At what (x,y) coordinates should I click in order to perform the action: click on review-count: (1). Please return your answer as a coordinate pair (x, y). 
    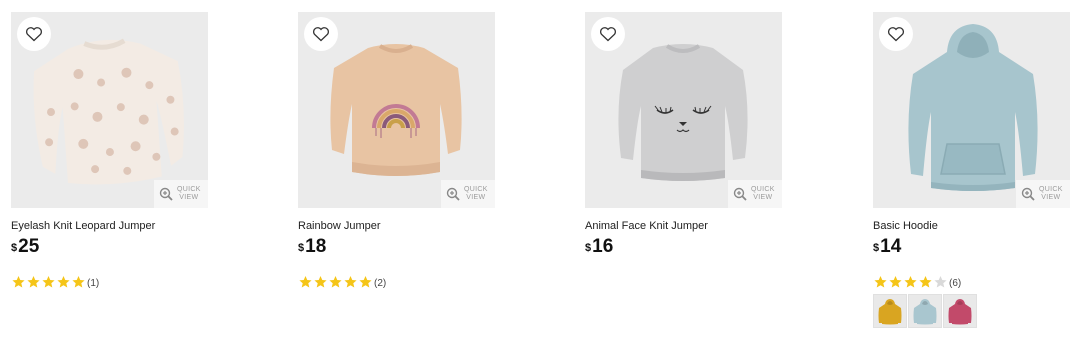
    Looking at the image, I should click on (93, 283).